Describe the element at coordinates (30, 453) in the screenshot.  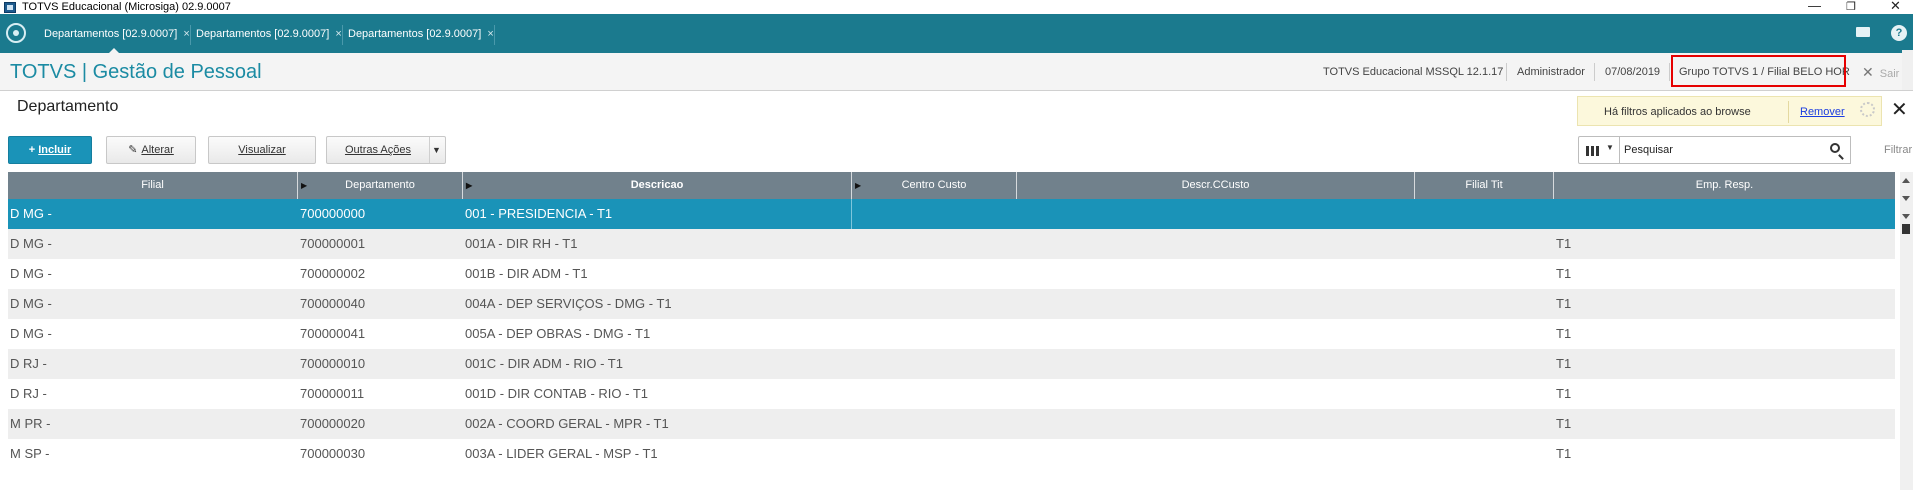
I see `cell-filial: M SP -` at that location.